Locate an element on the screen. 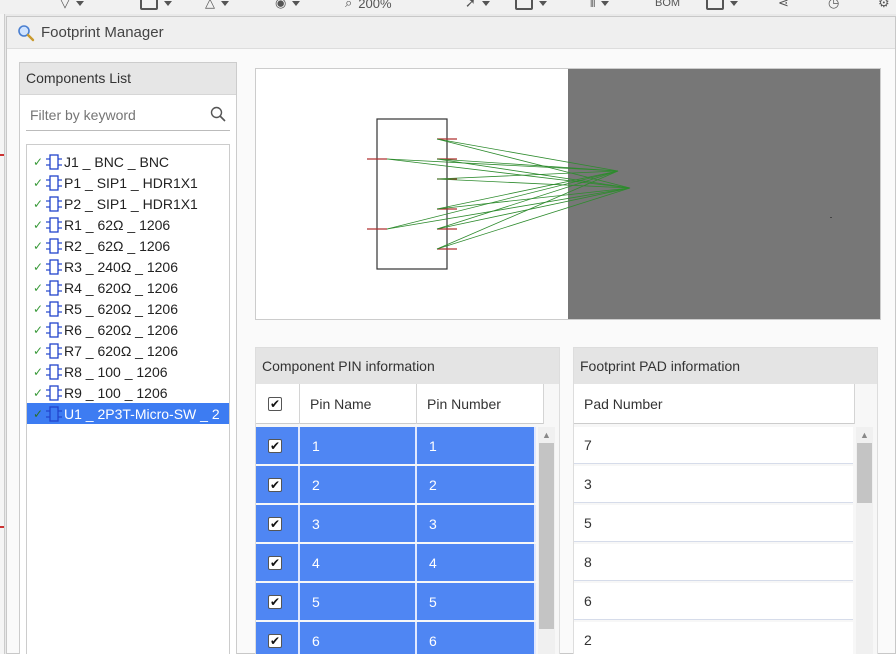 The image size is (896, 654). table-row: 5 is located at coordinates (713, 524).